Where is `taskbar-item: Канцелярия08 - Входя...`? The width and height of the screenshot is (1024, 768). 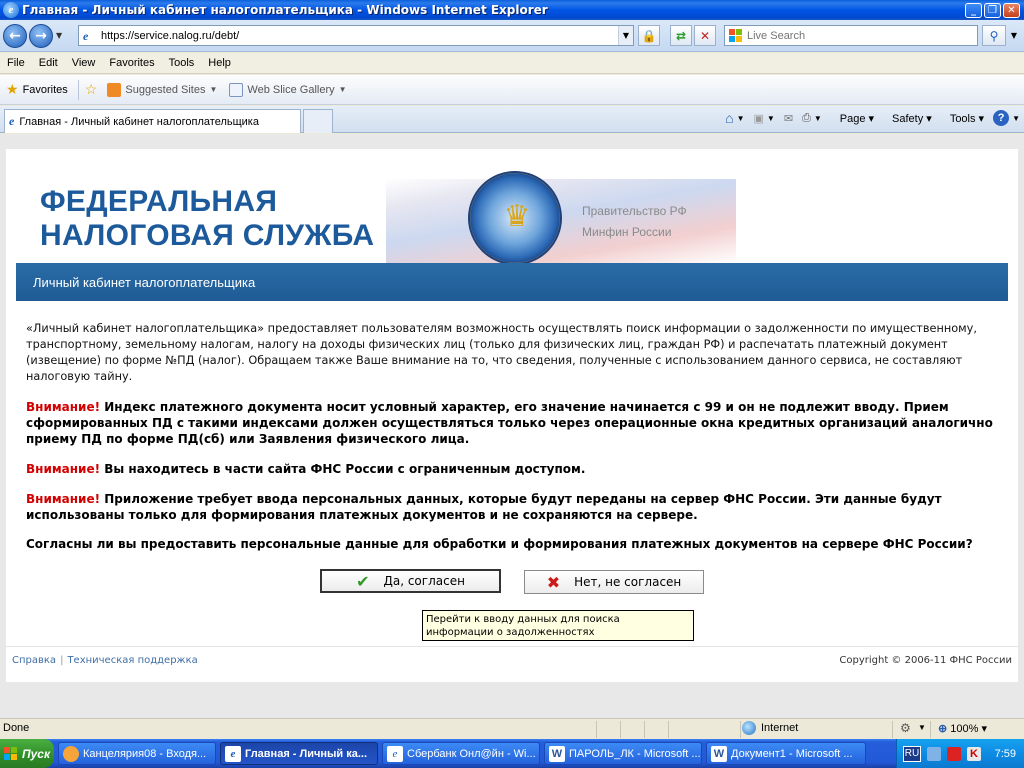 taskbar-item: Канцелярия08 - Входя... is located at coordinates (137, 753).